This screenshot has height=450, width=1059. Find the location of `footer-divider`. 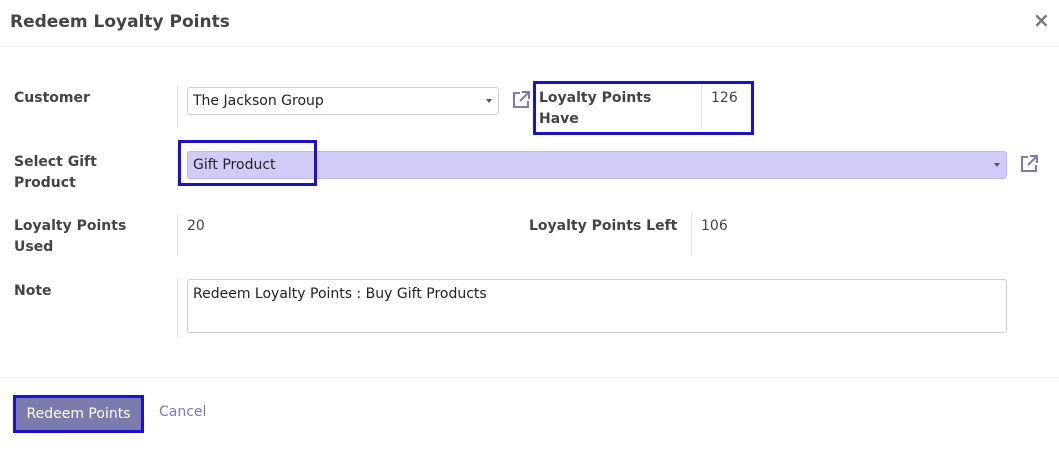

footer-divider is located at coordinates (529, 377).